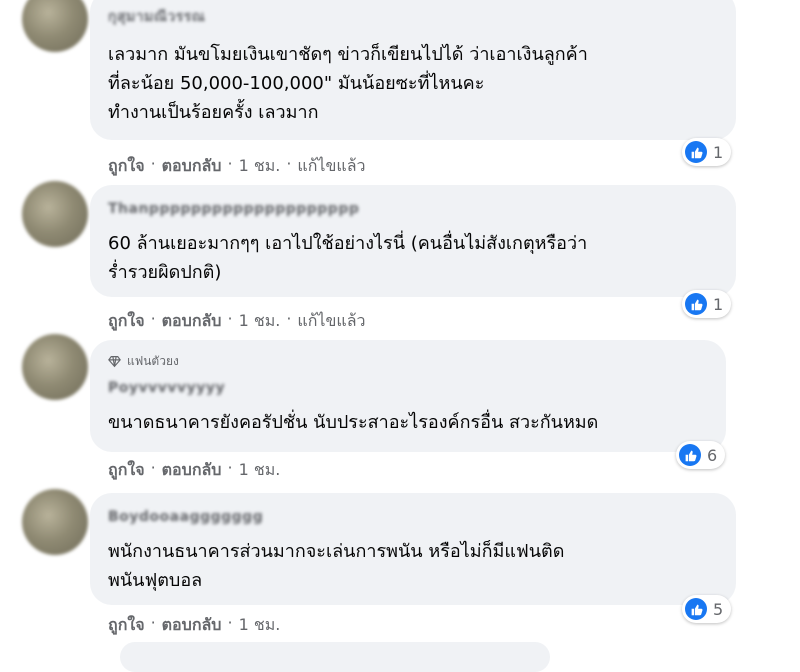 The height and width of the screenshot is (672, 800). What do you see at coordinates (114, 362) in the screenshot?
I see `diamond-icon` at bounding box center [114, 362].